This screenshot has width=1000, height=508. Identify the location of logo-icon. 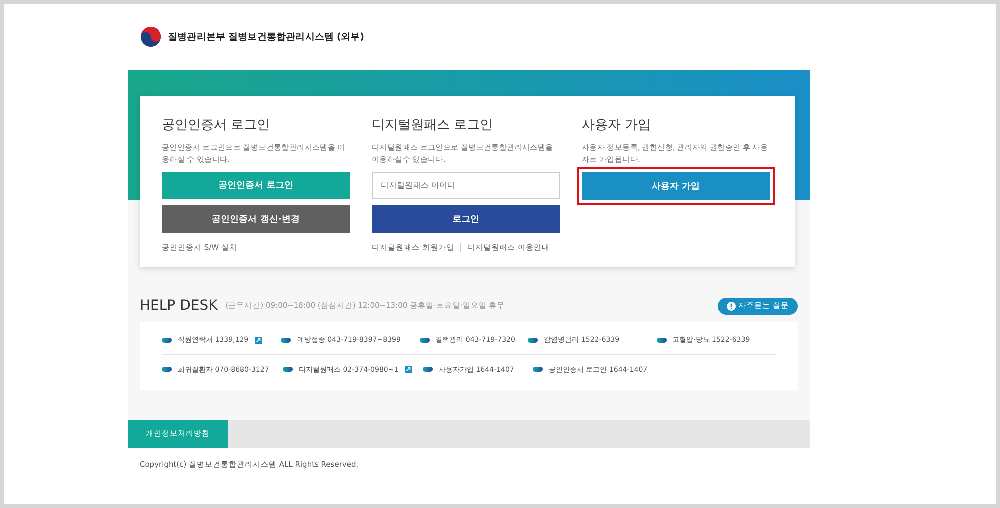
(151, 37).